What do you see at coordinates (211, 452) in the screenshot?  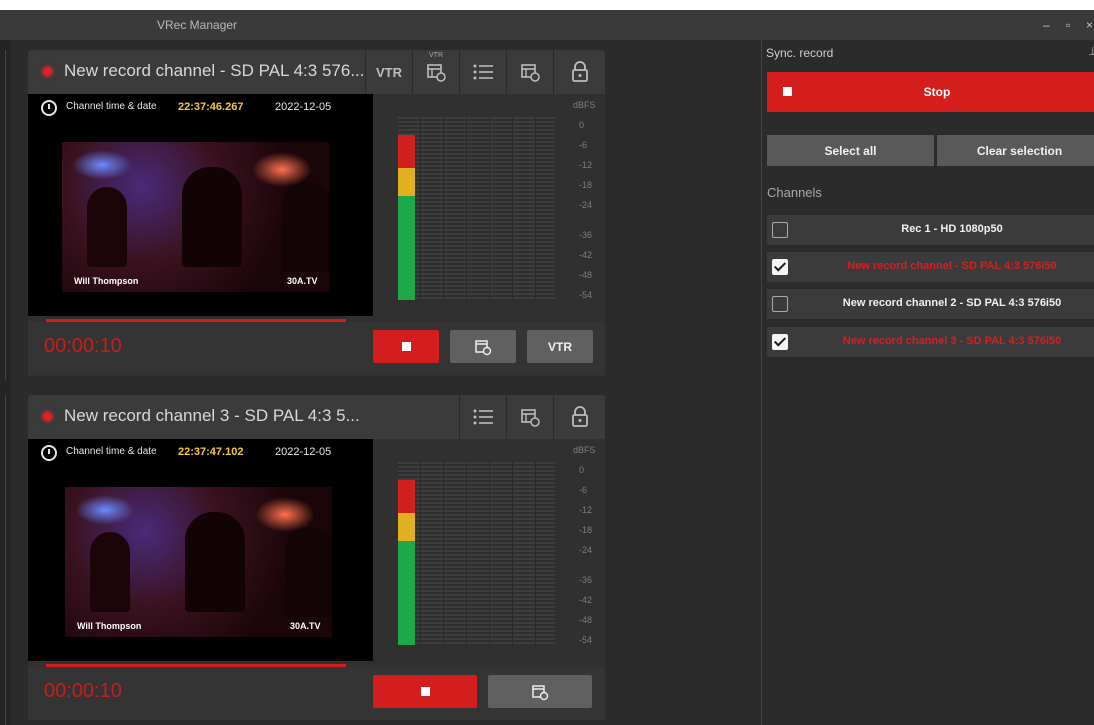 I see `channel-time: 22:37:47.102` at bounding box center [211, 452].